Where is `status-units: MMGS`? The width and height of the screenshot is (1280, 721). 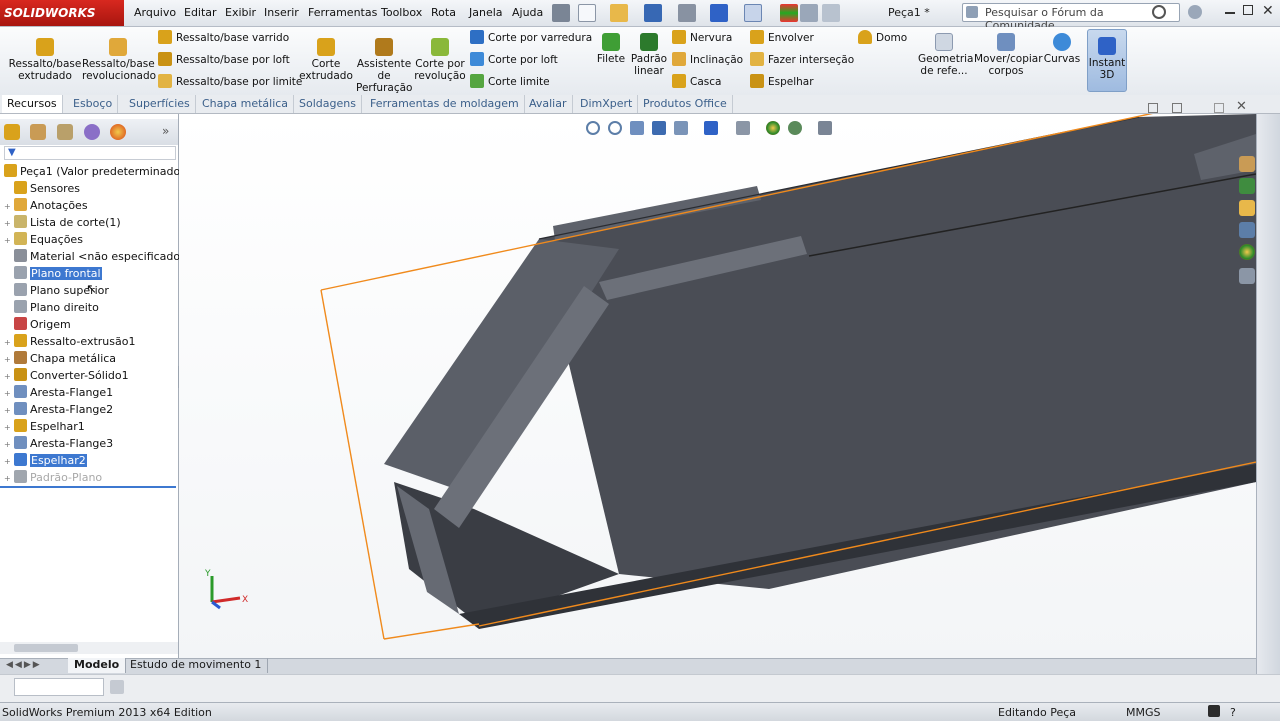
status-units: MMGS is located at coordinates (1143, 712).